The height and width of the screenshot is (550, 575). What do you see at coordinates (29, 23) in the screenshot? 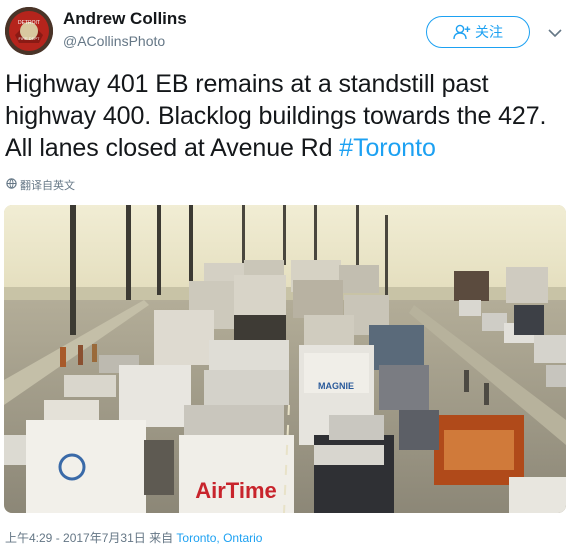
I see `avatar-badge-text: DETROIT` at bounding box center [29, 23].